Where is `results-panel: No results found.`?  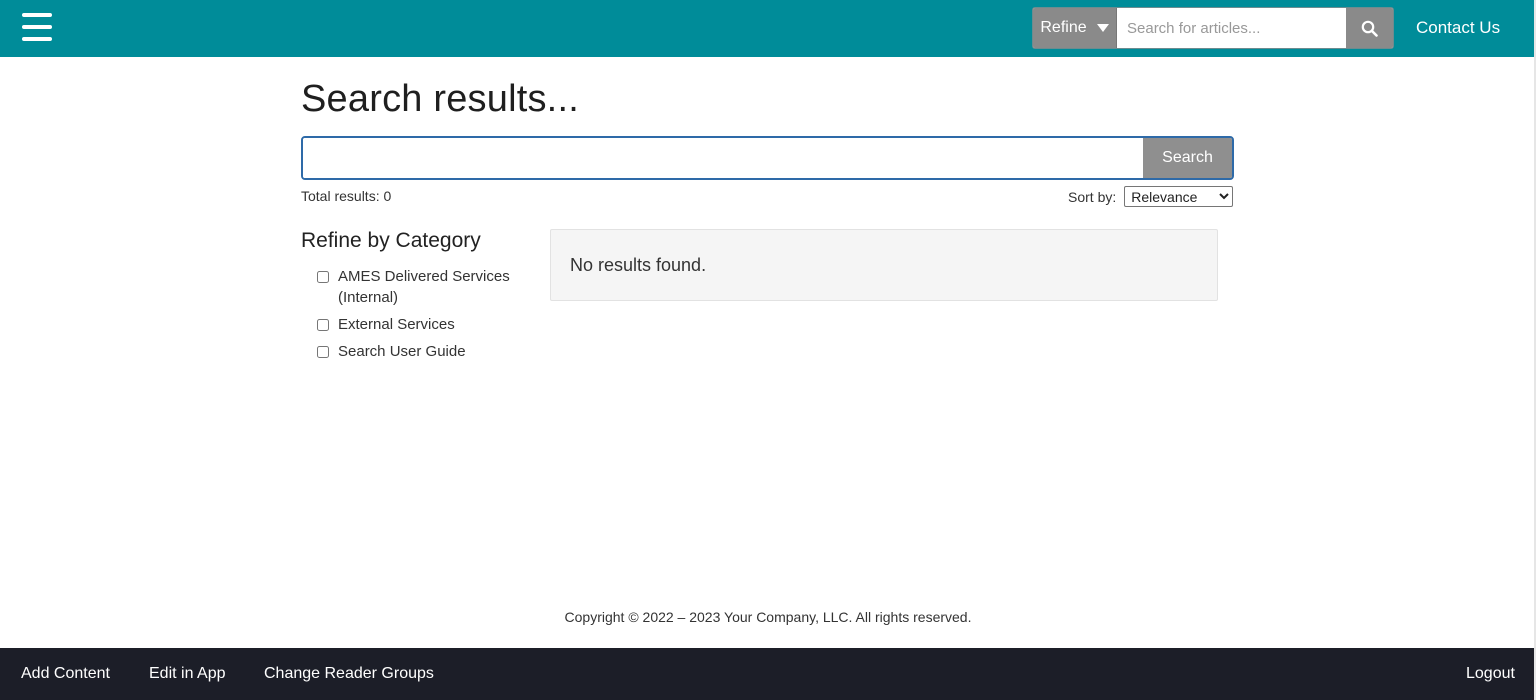 results-panel: No results found. is located at coordinates (884, 265).